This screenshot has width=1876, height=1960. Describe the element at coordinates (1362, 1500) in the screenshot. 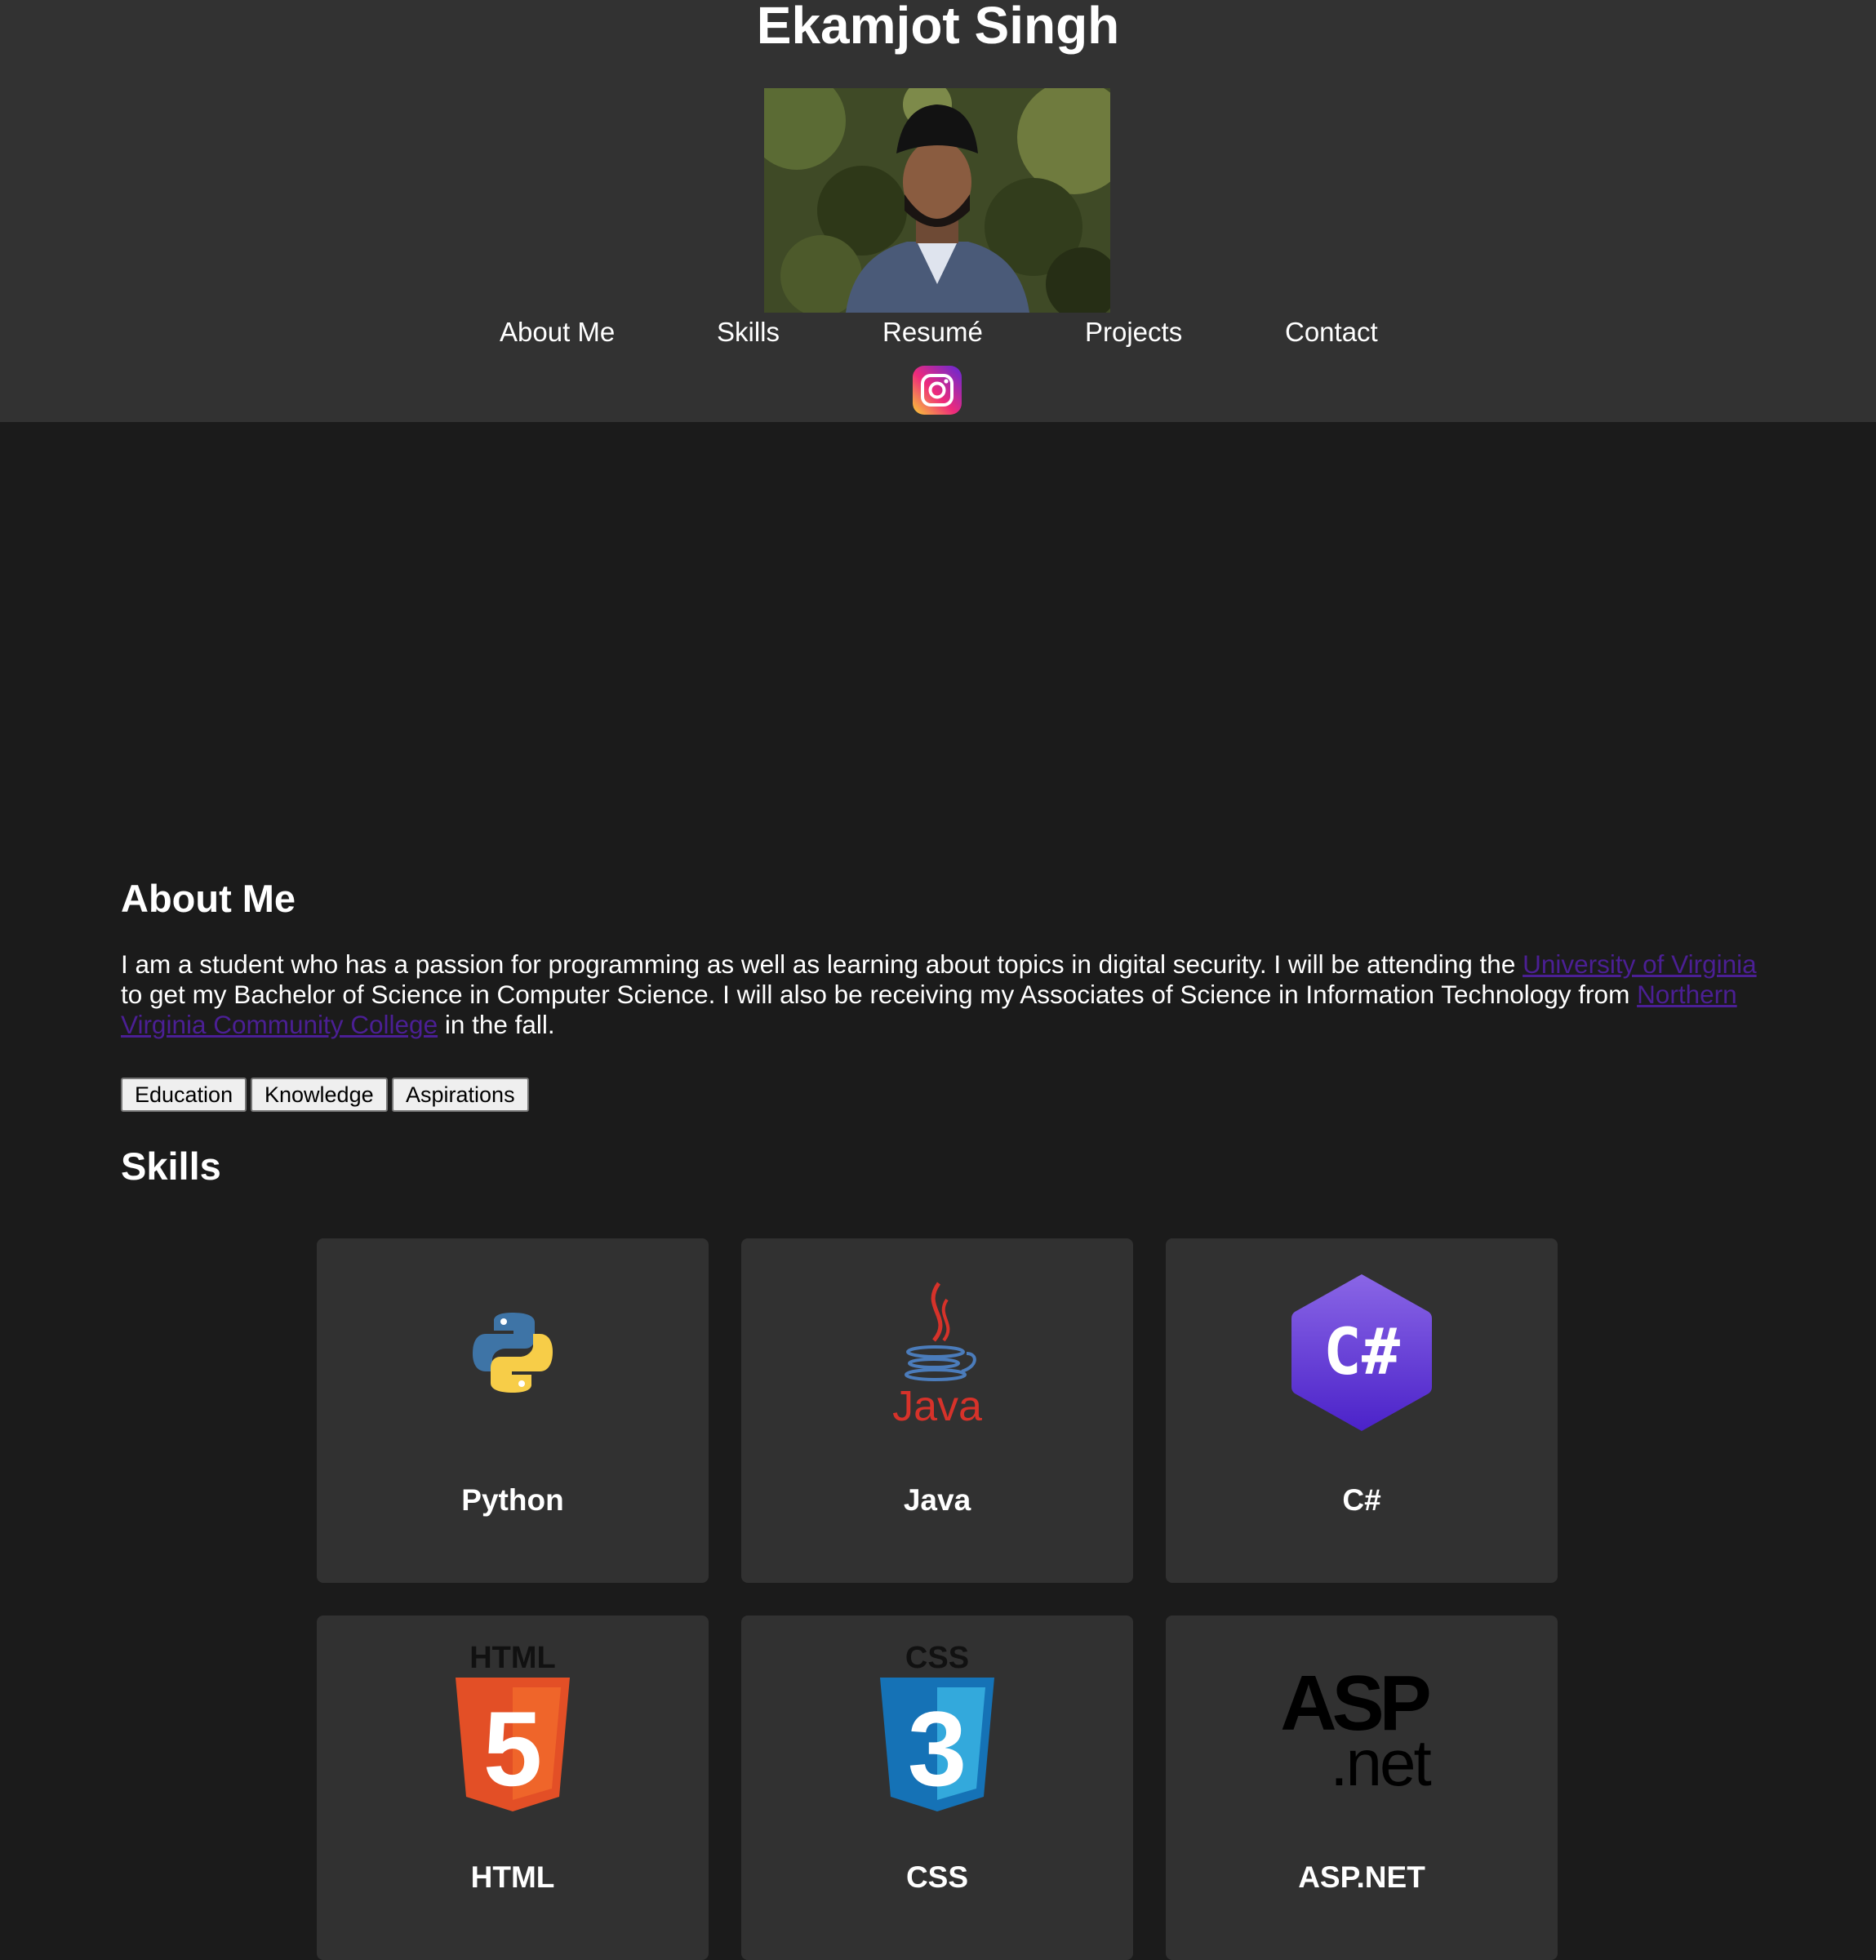

I see `skill-label: C#` at that location.